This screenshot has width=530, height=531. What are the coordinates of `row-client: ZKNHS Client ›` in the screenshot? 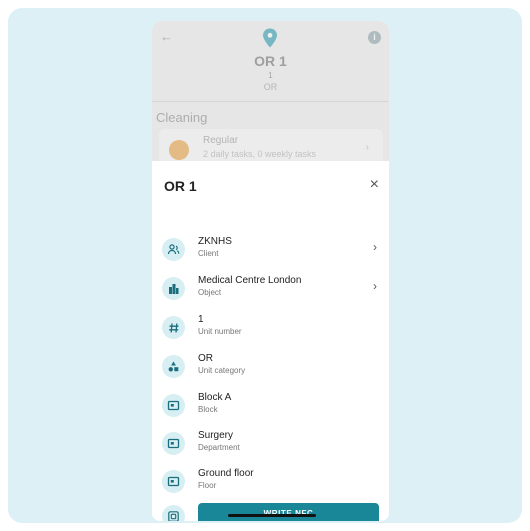 It's located at (270, 248).